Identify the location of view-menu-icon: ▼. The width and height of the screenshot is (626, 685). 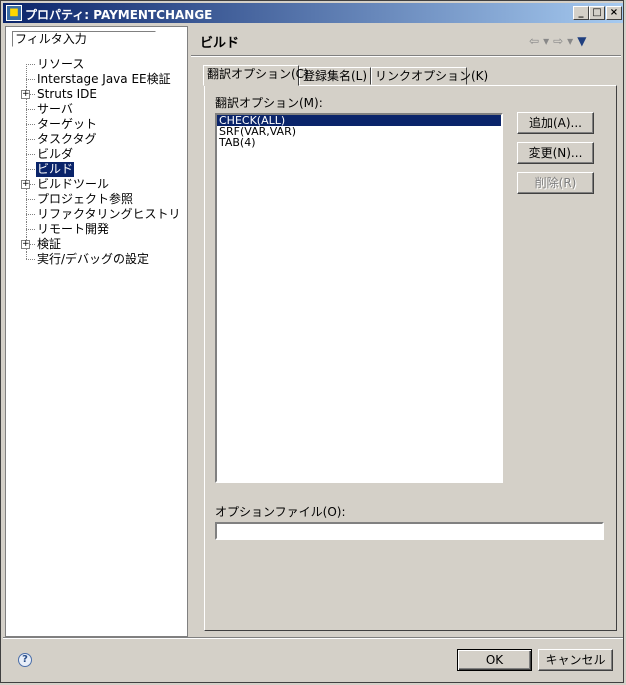
(581, 41).